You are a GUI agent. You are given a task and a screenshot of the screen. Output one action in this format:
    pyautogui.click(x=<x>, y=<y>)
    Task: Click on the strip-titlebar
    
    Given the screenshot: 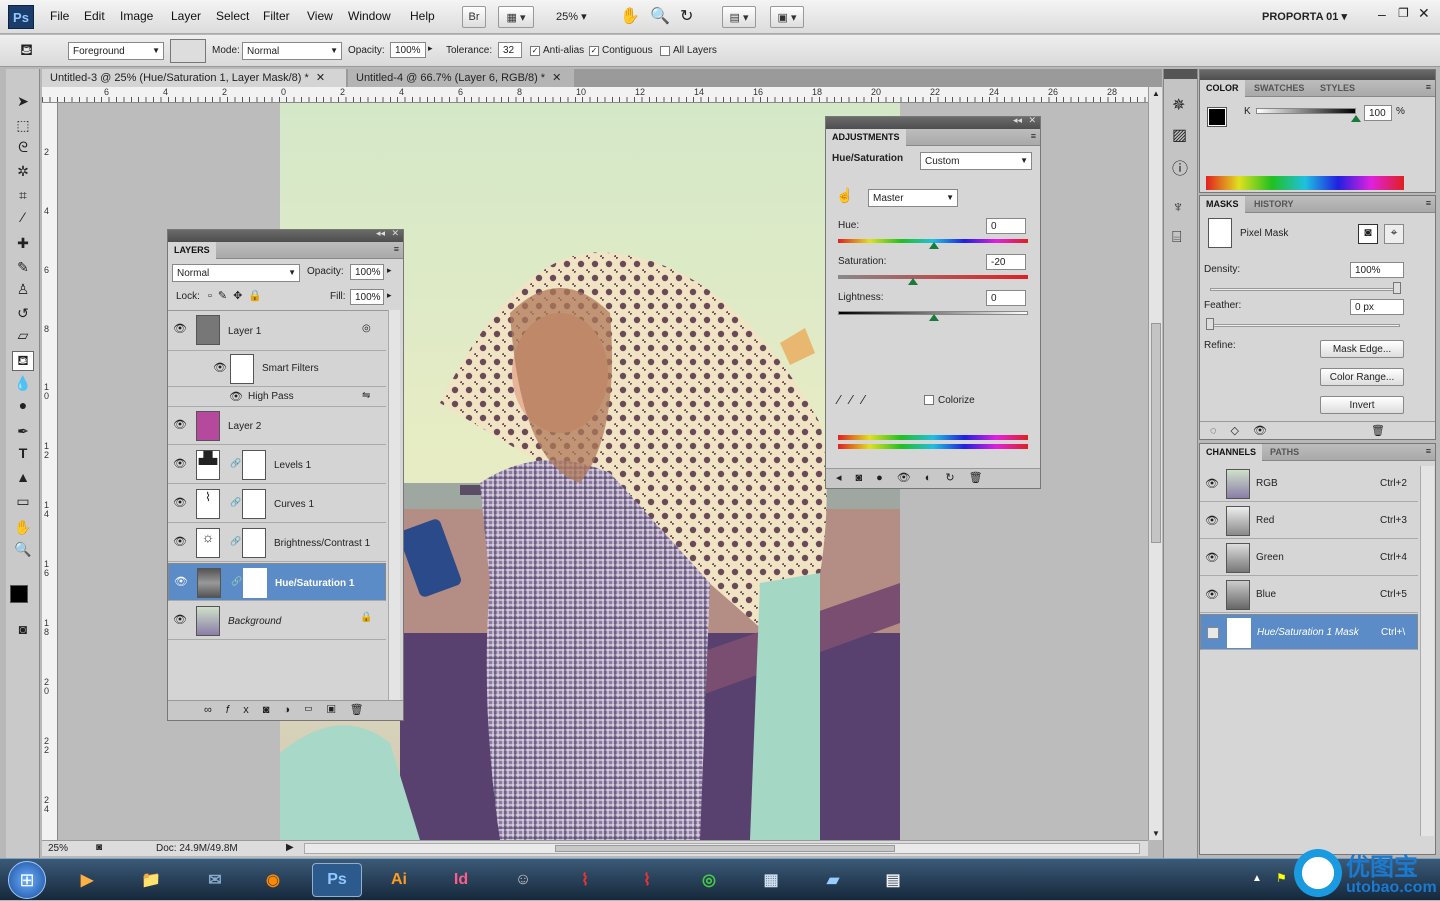 What is the action you would take?
    pyautogui.click(x=1180, y=74)
    